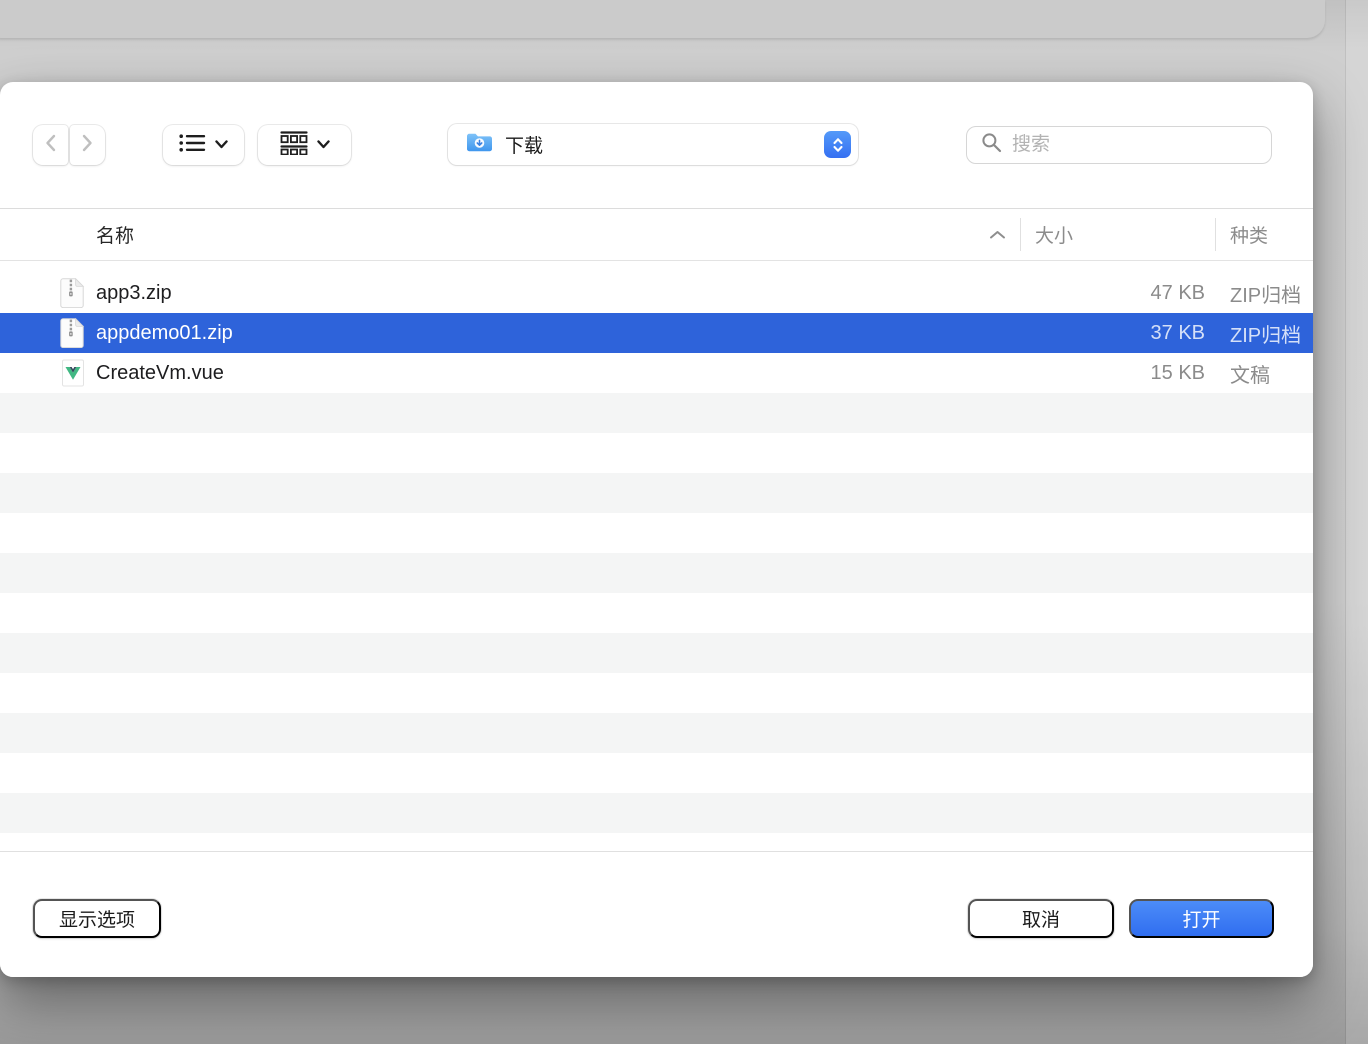 This screenshot has height=1044, width=1368. I want to click on file-row: app3.zip 47 KB ZIP归档, so click(656, 293).